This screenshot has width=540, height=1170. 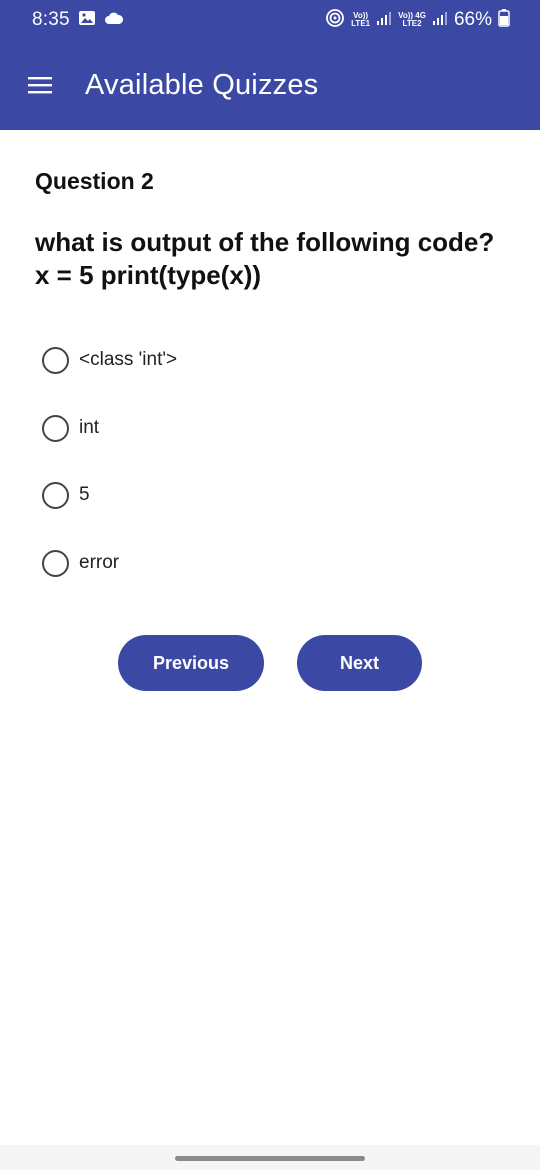 What do you see at coordinates (99, 562) in the screenshot?
I see `option-label: error` at bounding box center [99, 562].